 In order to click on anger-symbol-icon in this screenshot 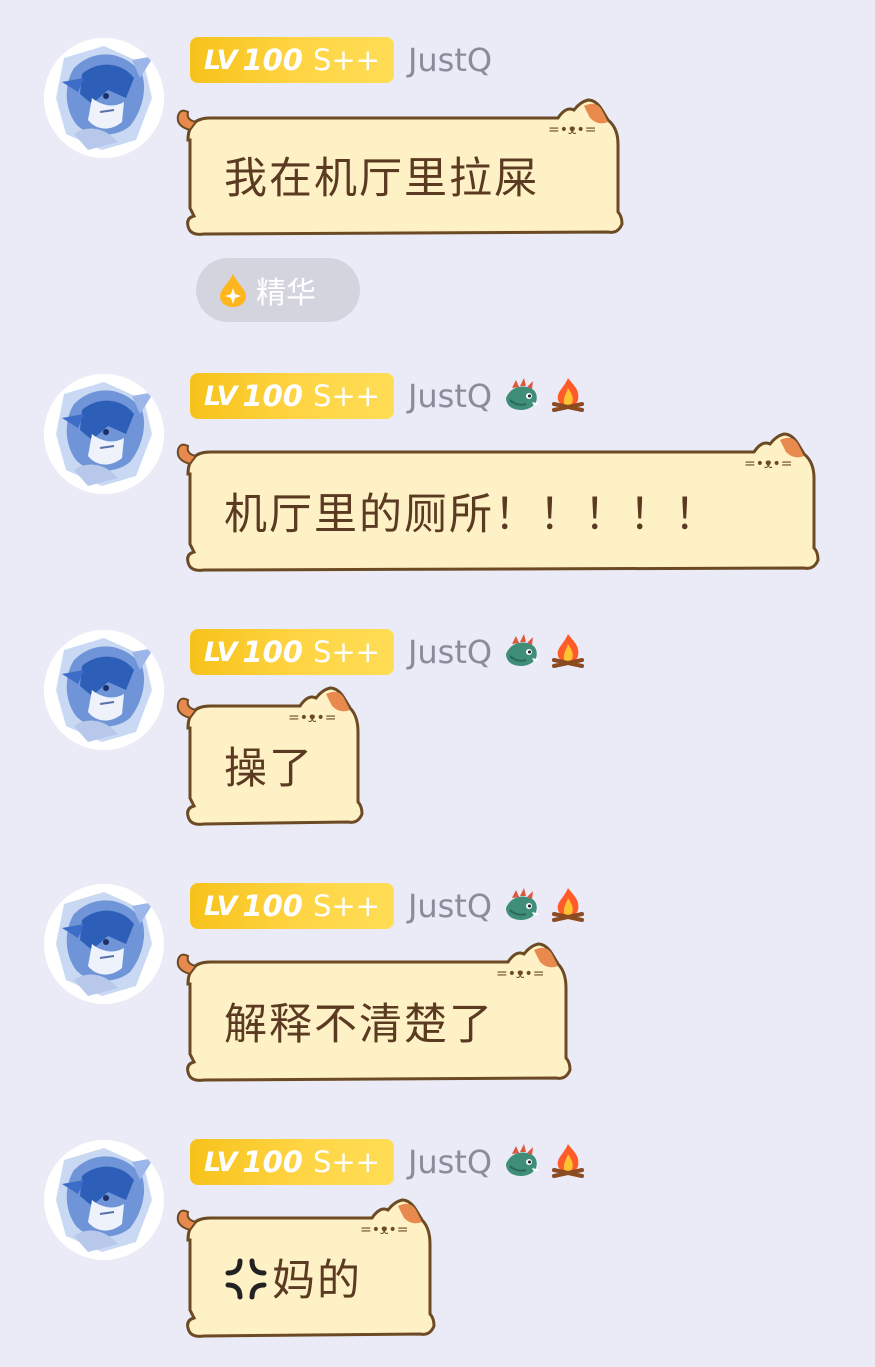, I will do `click(246, 1279)`.